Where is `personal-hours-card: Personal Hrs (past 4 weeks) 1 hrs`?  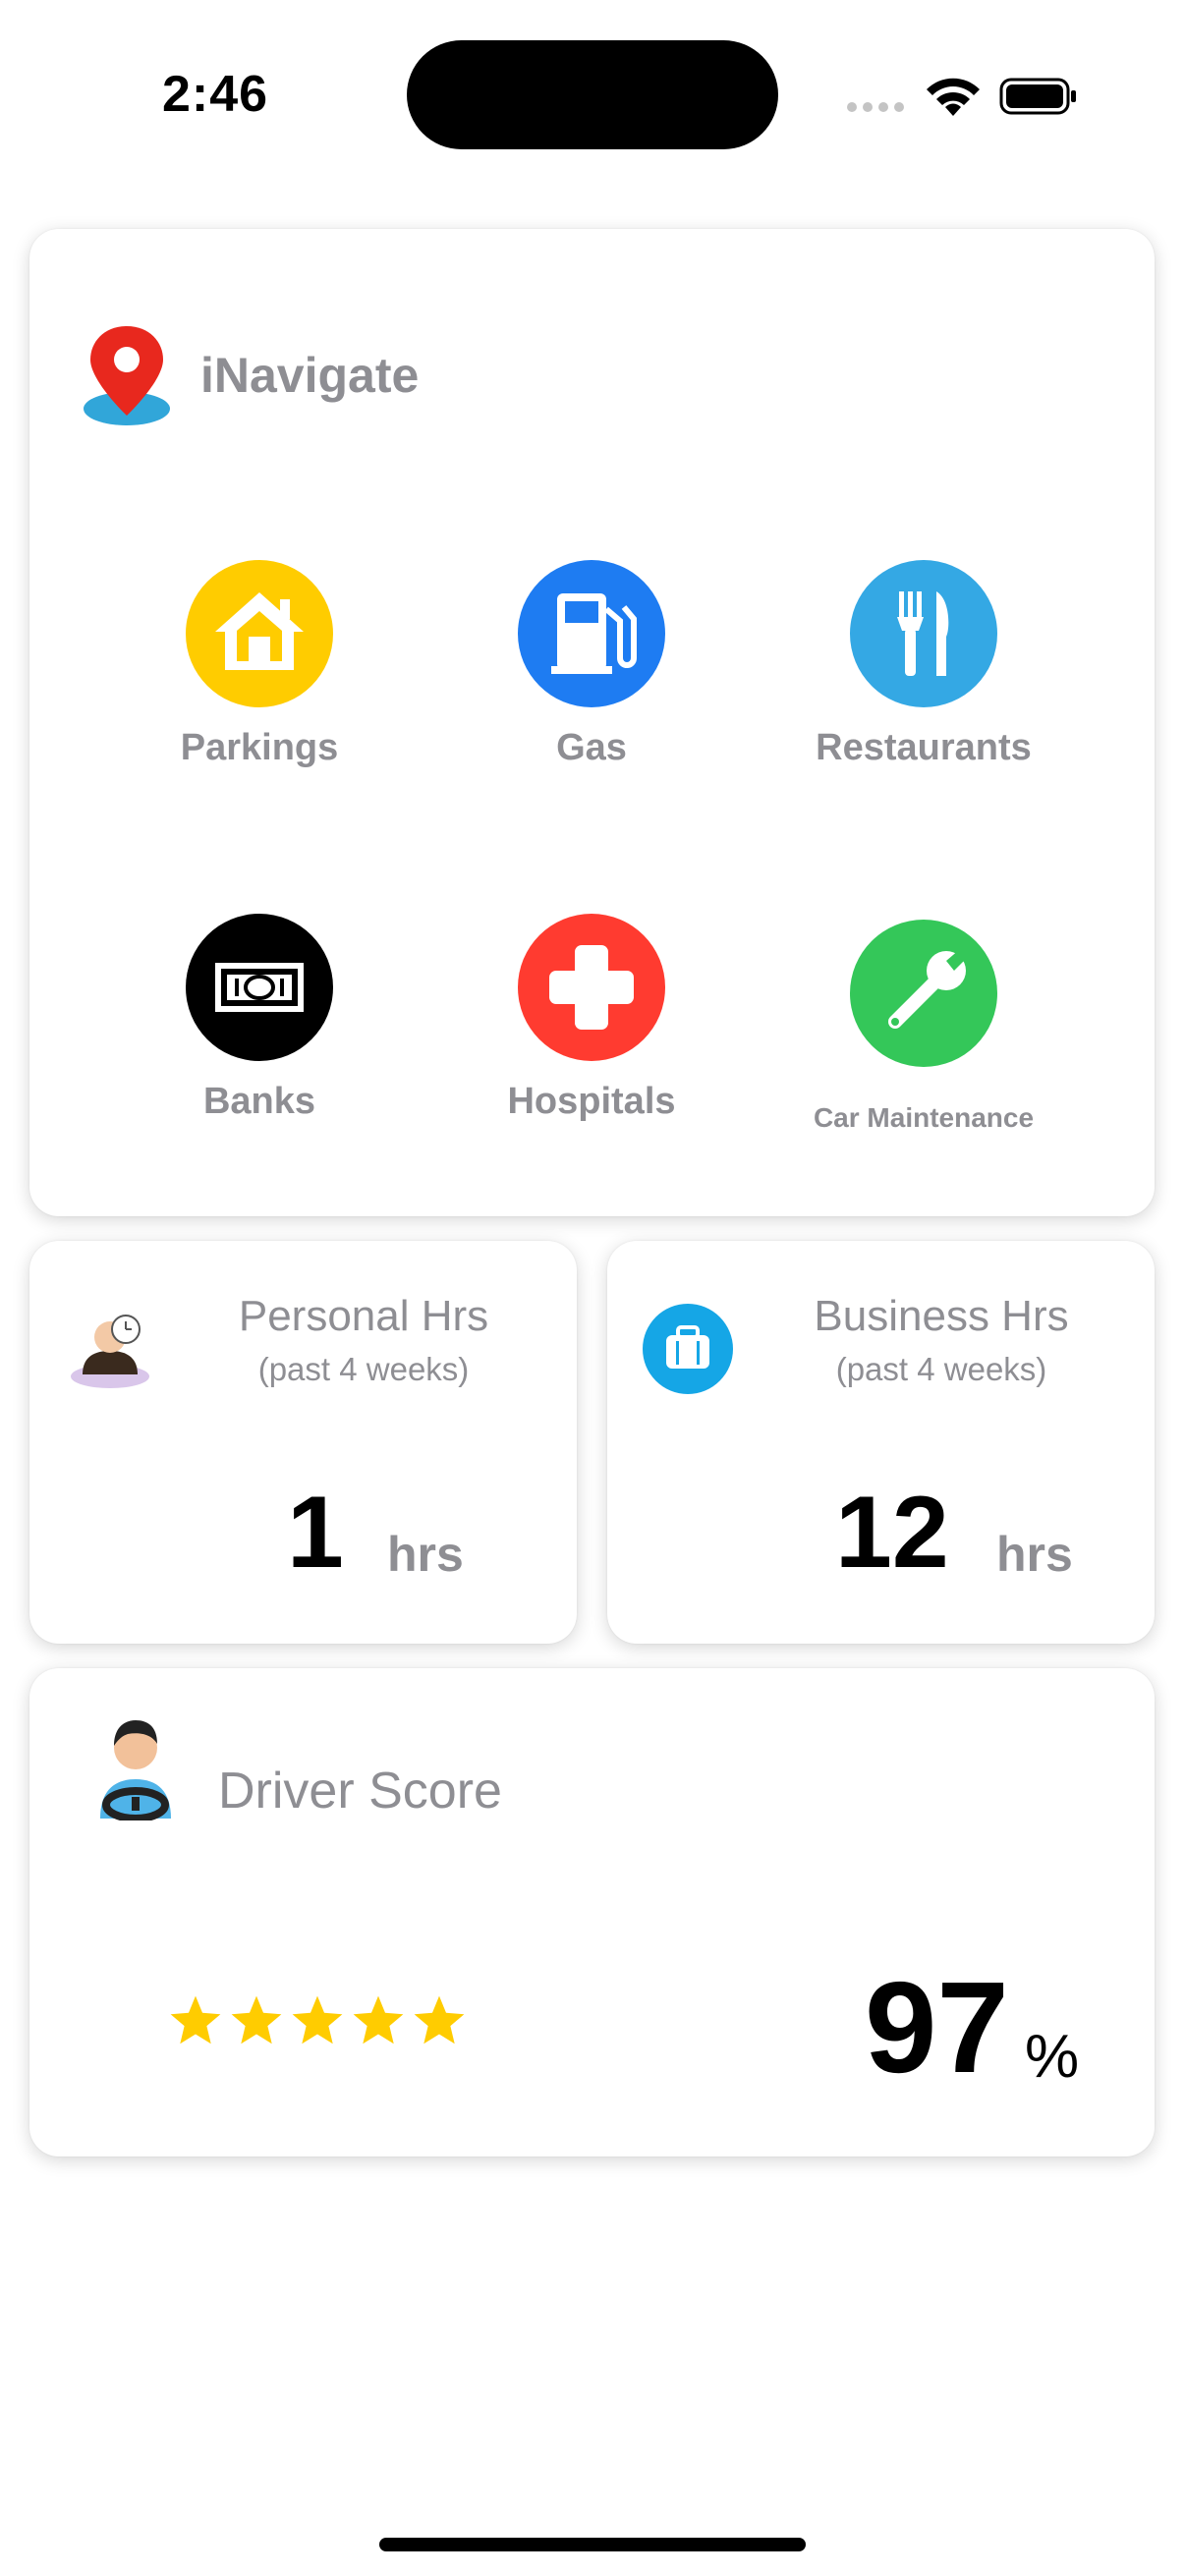
personal-hours-card: Personal Hrs (past 4 weeks) 1 hrs is located at coordinates (303, 1442).